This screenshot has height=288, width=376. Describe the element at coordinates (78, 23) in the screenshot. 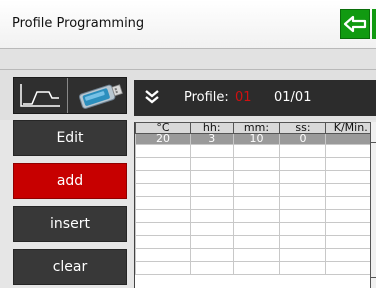

I see `window-title: Profile Programming` at that location.